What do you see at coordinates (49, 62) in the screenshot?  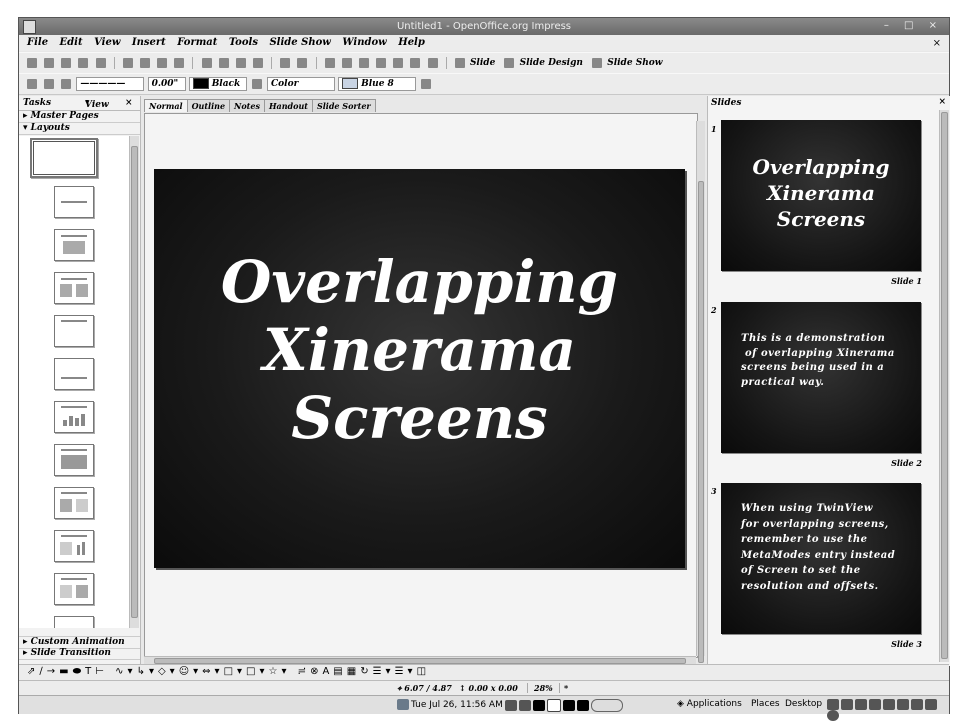 I see `open-icon` at bounding box center [49, 62].